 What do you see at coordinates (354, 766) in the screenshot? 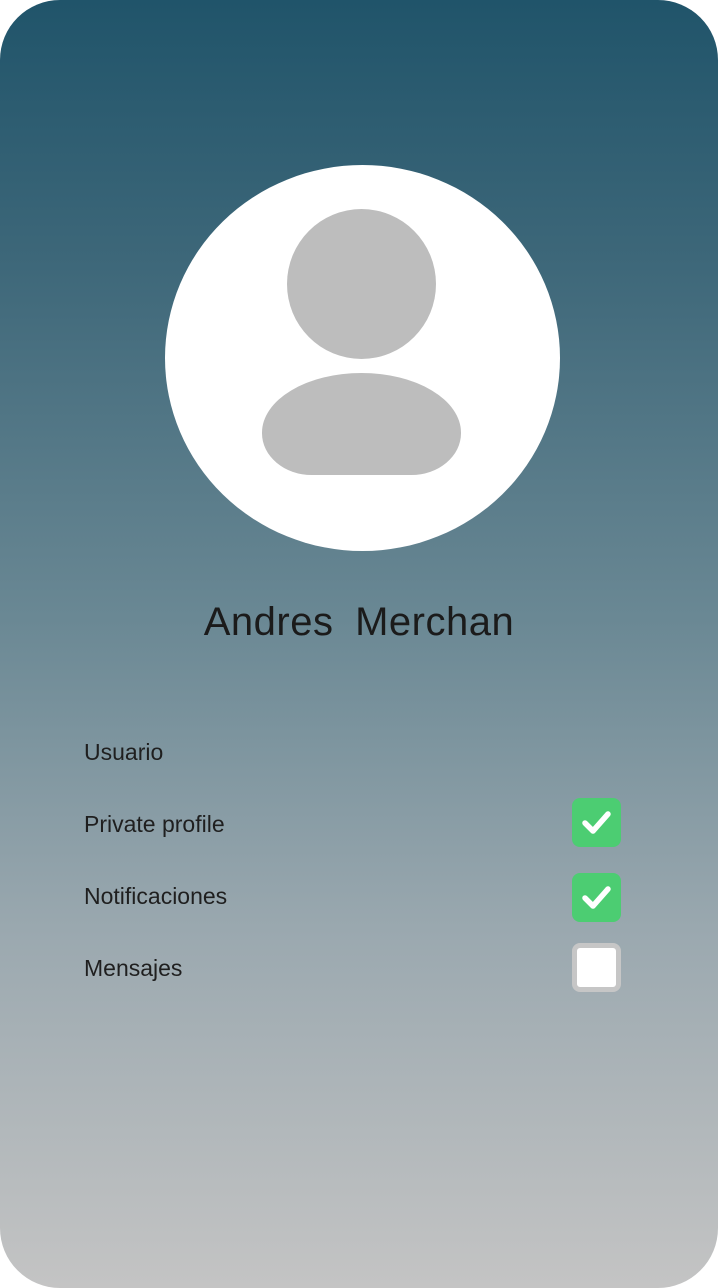
I see `settings-row-usuario: Usuario` at bounding box center [354, 766].